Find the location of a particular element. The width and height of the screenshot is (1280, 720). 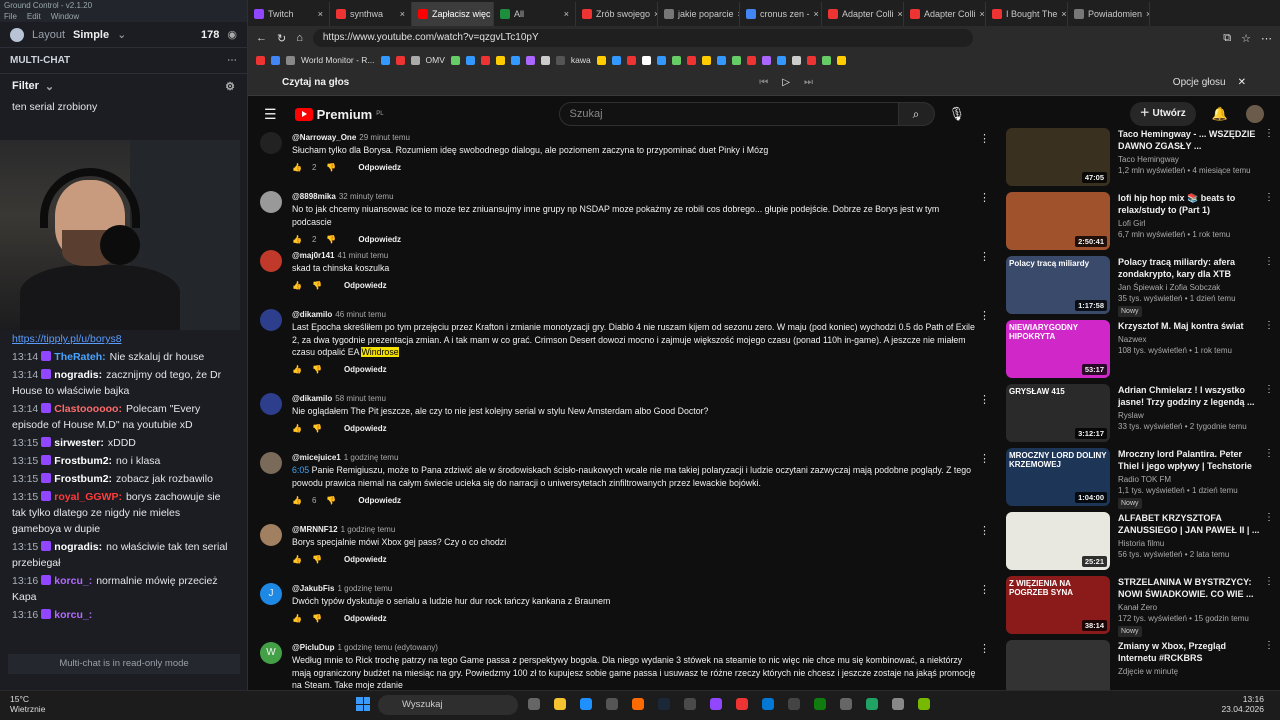

search-icon: ⌕ is located at coordinates (916, 114).